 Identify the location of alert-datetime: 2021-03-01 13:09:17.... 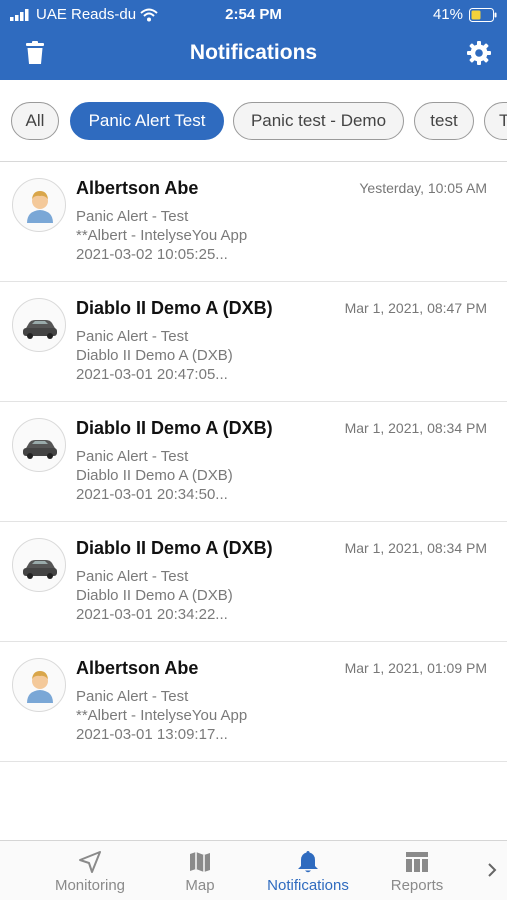
(152, 734).